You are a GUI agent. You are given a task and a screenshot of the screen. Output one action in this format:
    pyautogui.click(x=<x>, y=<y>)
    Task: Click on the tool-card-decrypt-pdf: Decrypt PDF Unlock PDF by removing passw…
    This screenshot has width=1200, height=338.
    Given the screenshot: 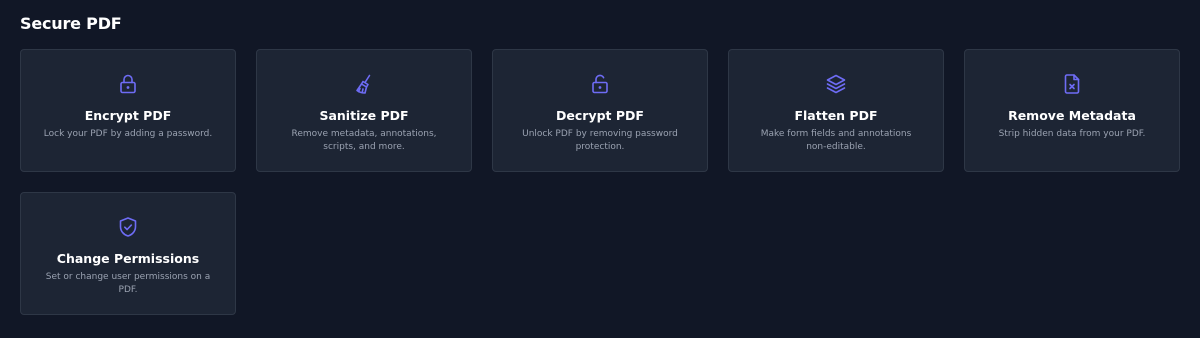 What is the action you would take?
    pyautogui.click(x=600, y=110)
    